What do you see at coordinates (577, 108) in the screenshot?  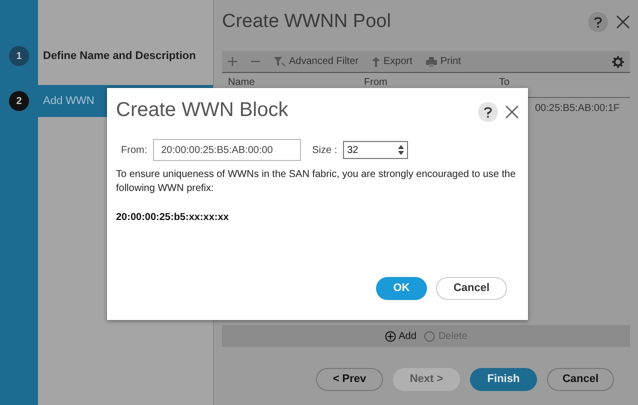 I see `table-cell: 00:25:B5:AB:00:1F` at bounding box center [577, 108].